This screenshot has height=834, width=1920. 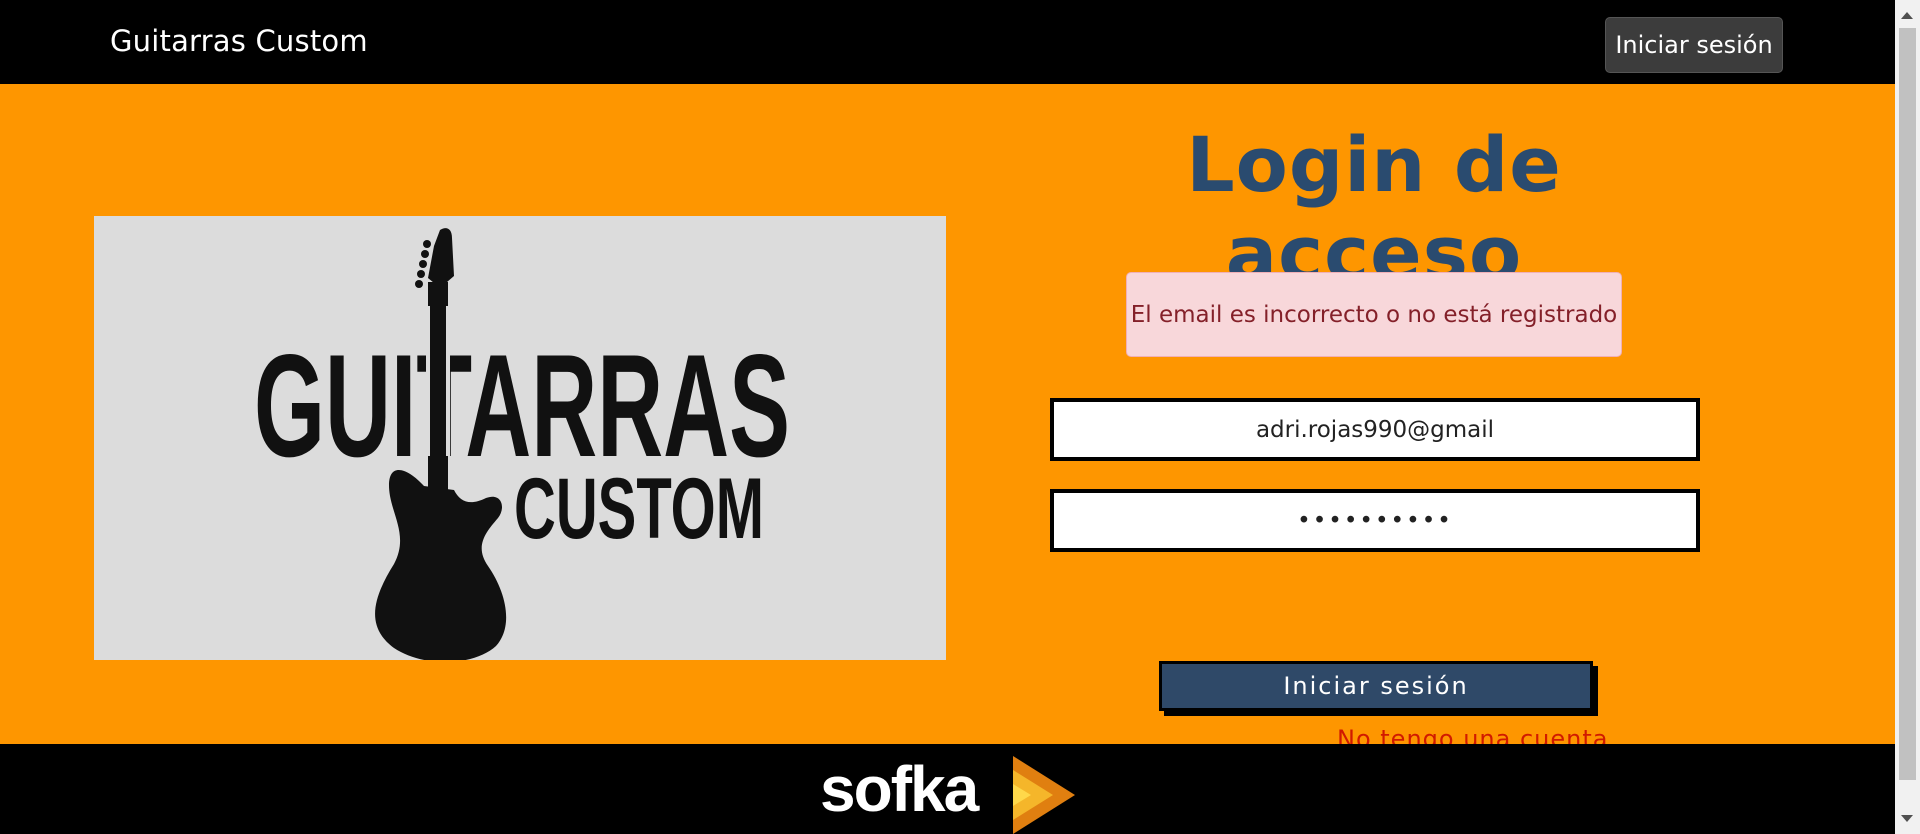 What do you see at coordinates (899, 789) in the screenshot?
I see `sofka-logo-text: sofka` at bounding box center [899, 789].